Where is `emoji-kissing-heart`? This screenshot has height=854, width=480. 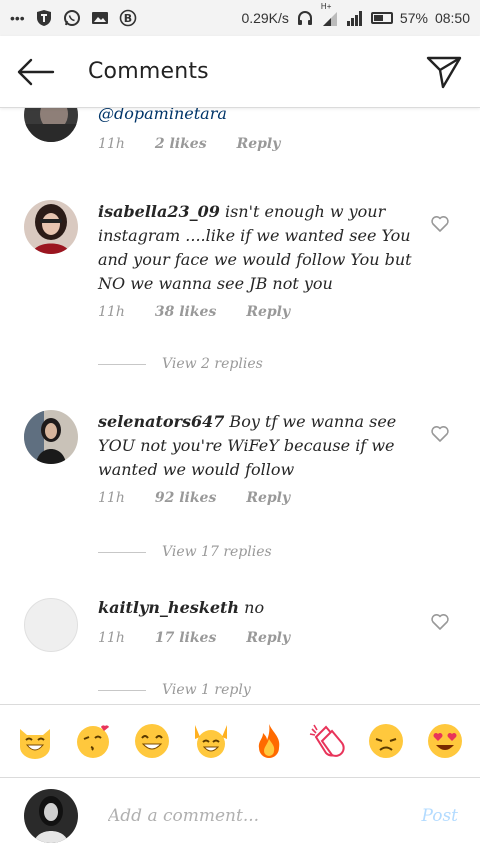 emoji-kissing-heart is located at coordinates (94, 741).